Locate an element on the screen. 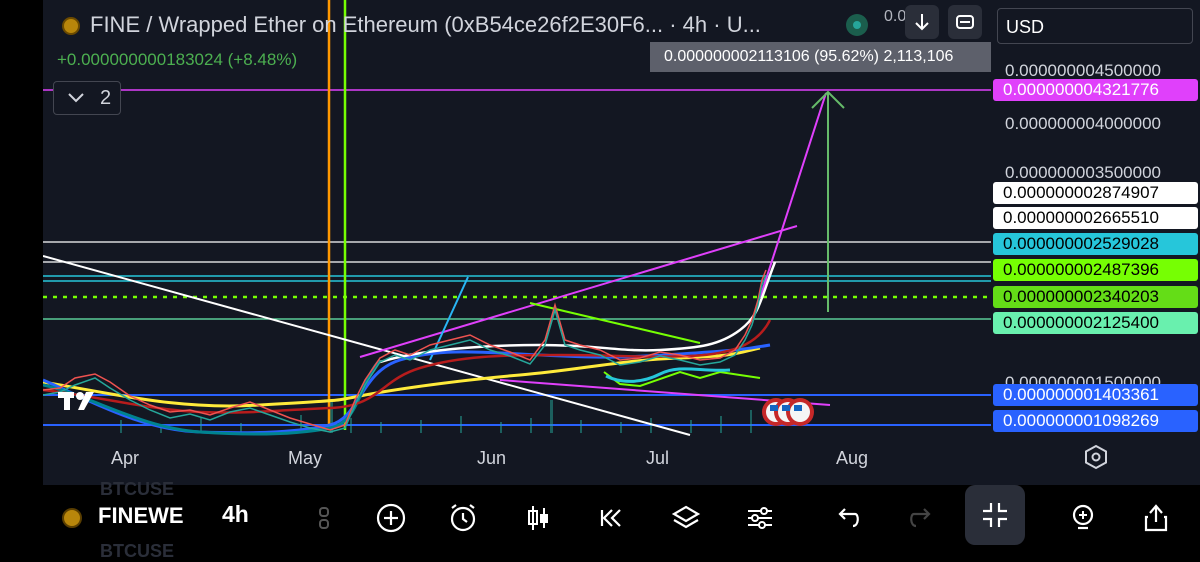 The width and height of the screenshot is (1200, 562). screenshot-icon is located at coordinates (965, 22).